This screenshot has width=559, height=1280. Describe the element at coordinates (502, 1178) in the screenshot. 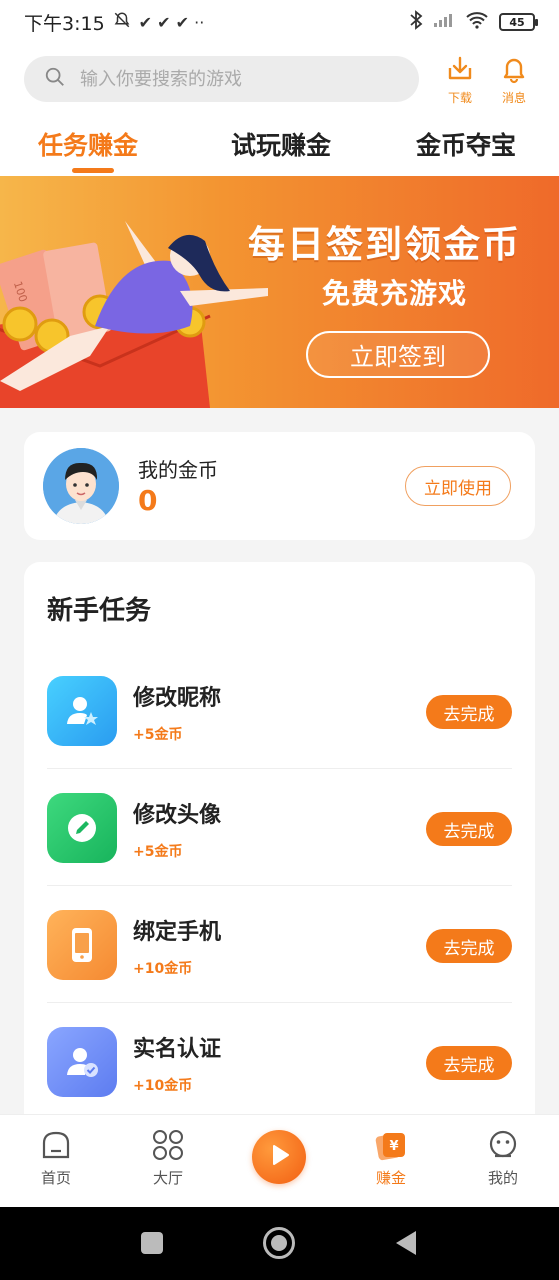

I see `nav-profile-label: 我的` at that location.